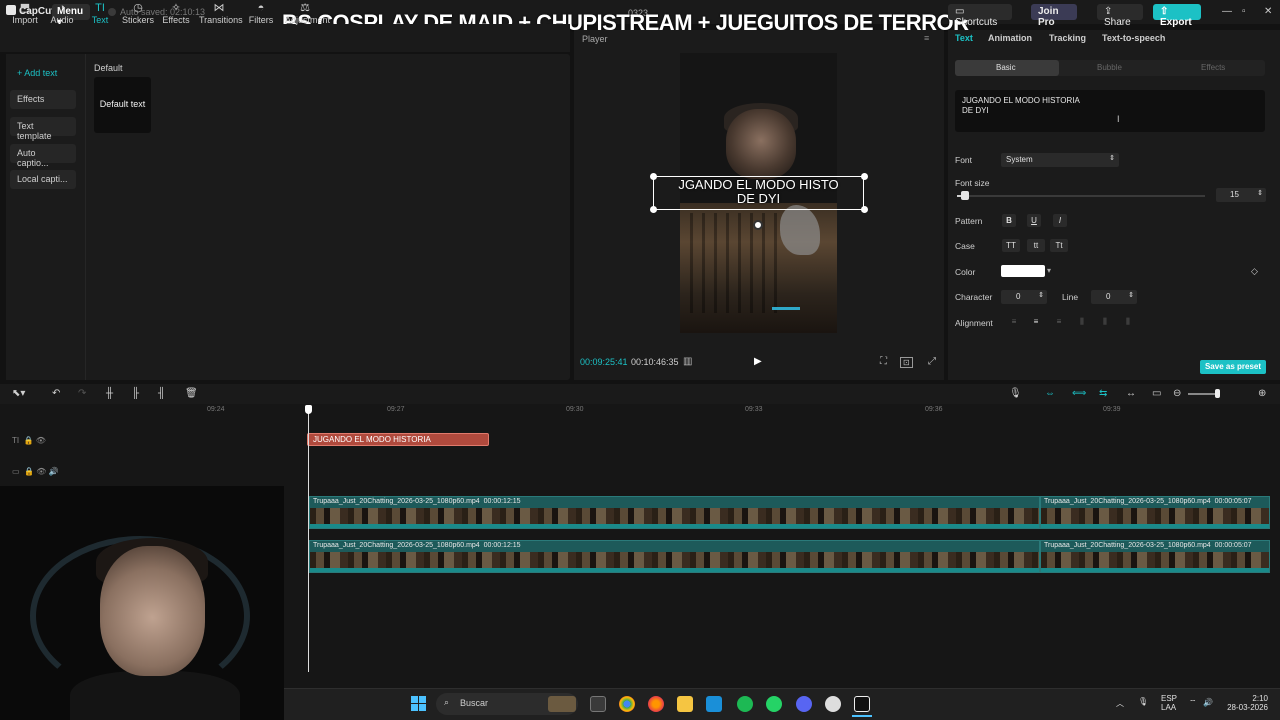 The image size is (1280, 720). Describe the element at coordinates (398, 439) in the screenshot. I see `text-clip: JUGANDO EL MODO HISTORIA` at that location.